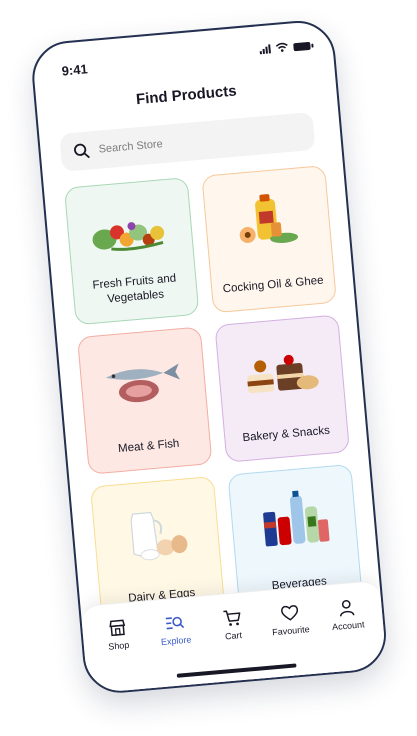 This screenshot has height=736, width=417. I want to click on status-bar: 9:41, so click(182, 53).